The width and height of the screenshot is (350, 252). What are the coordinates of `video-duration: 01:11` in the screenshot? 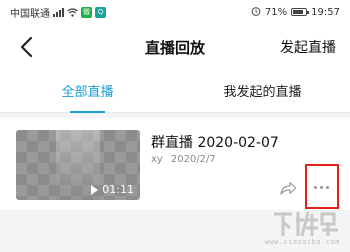 It's located at (118, 189).